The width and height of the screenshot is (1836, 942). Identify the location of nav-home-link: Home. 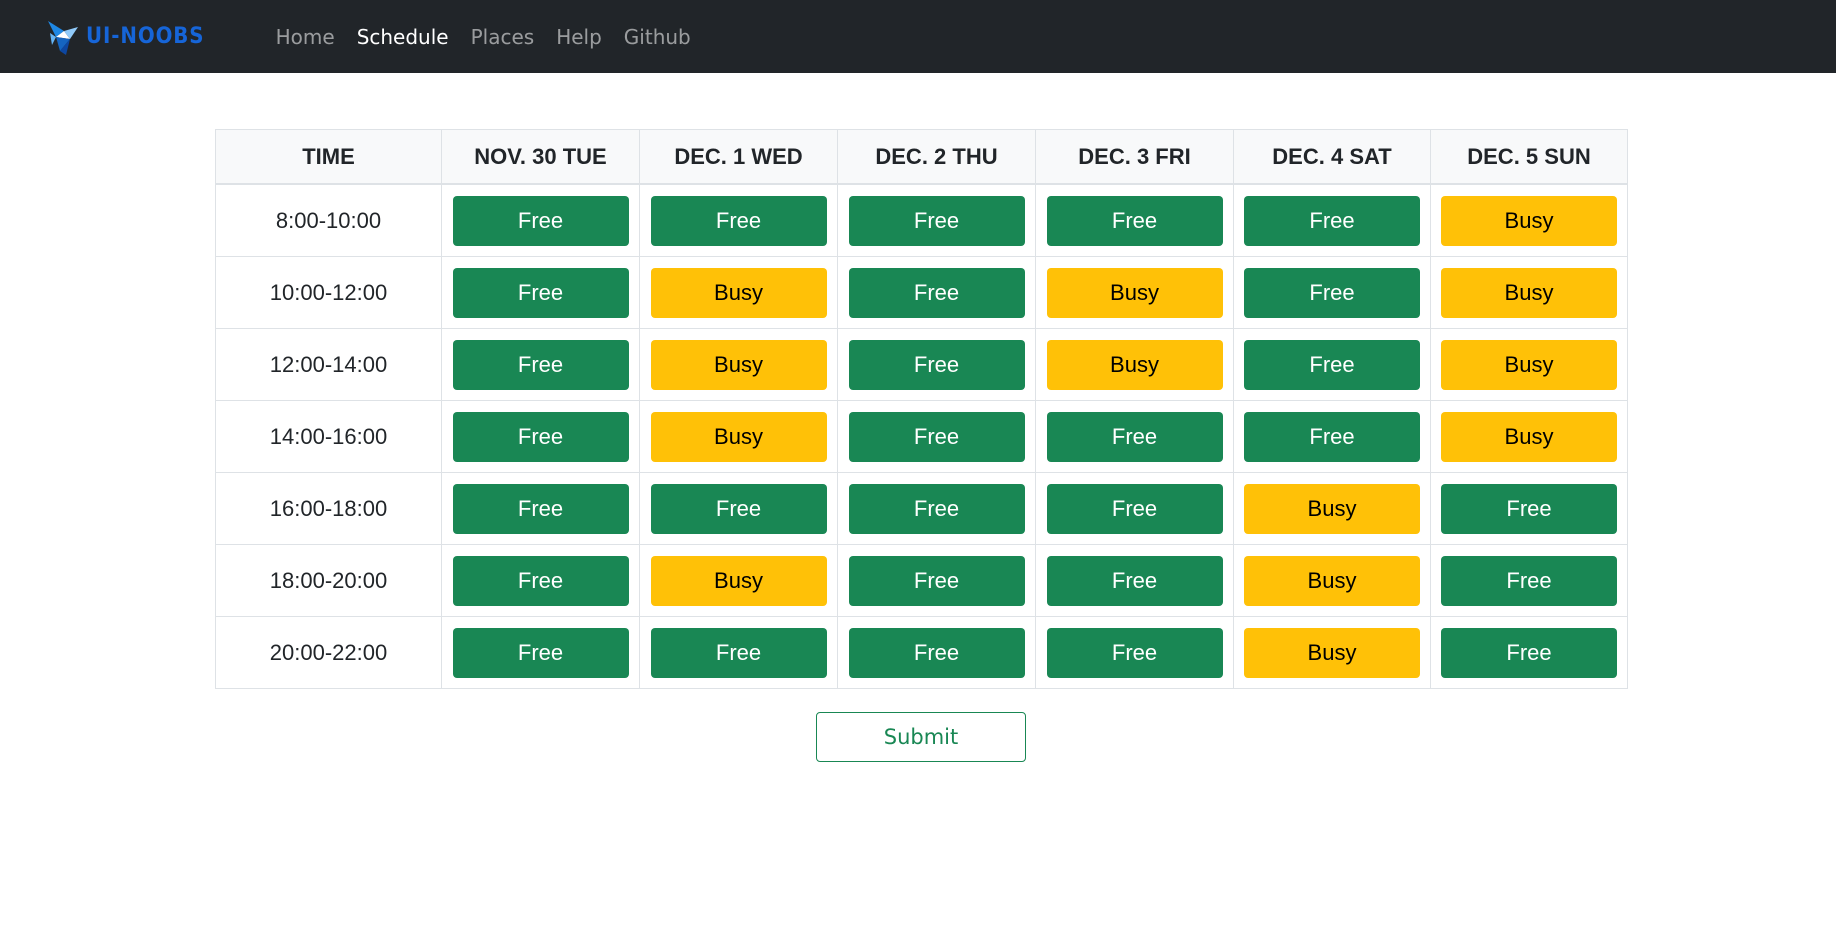
(305, 37).